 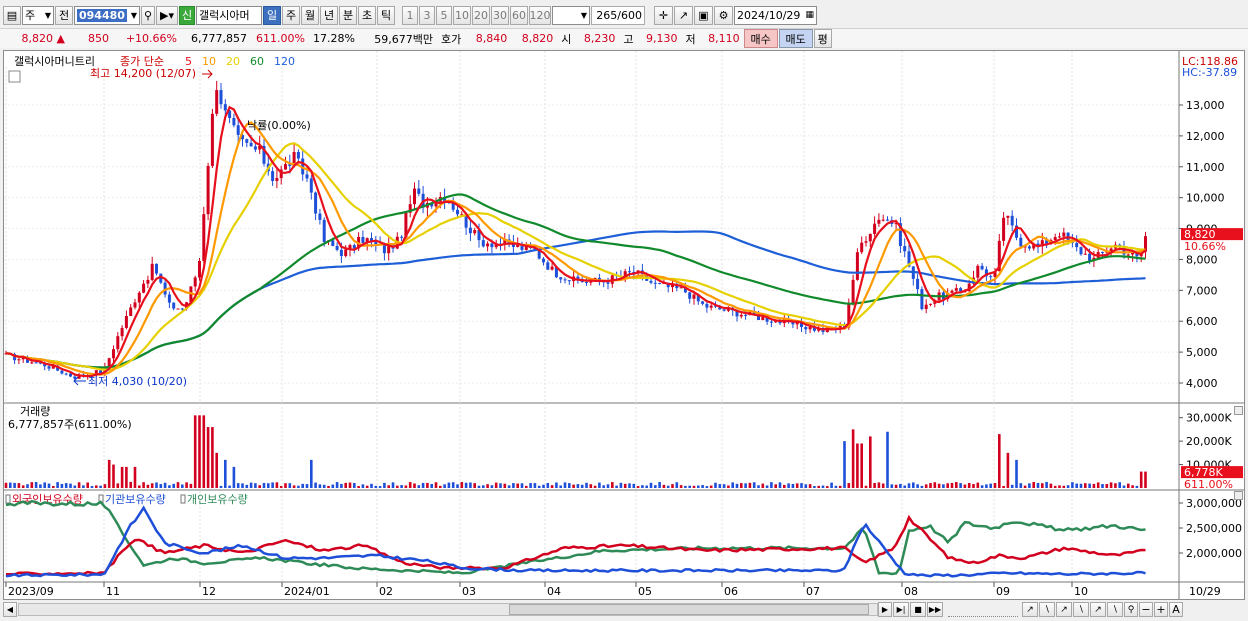 I want to click on interval-button-10: 10, so click(x=462, y=15).